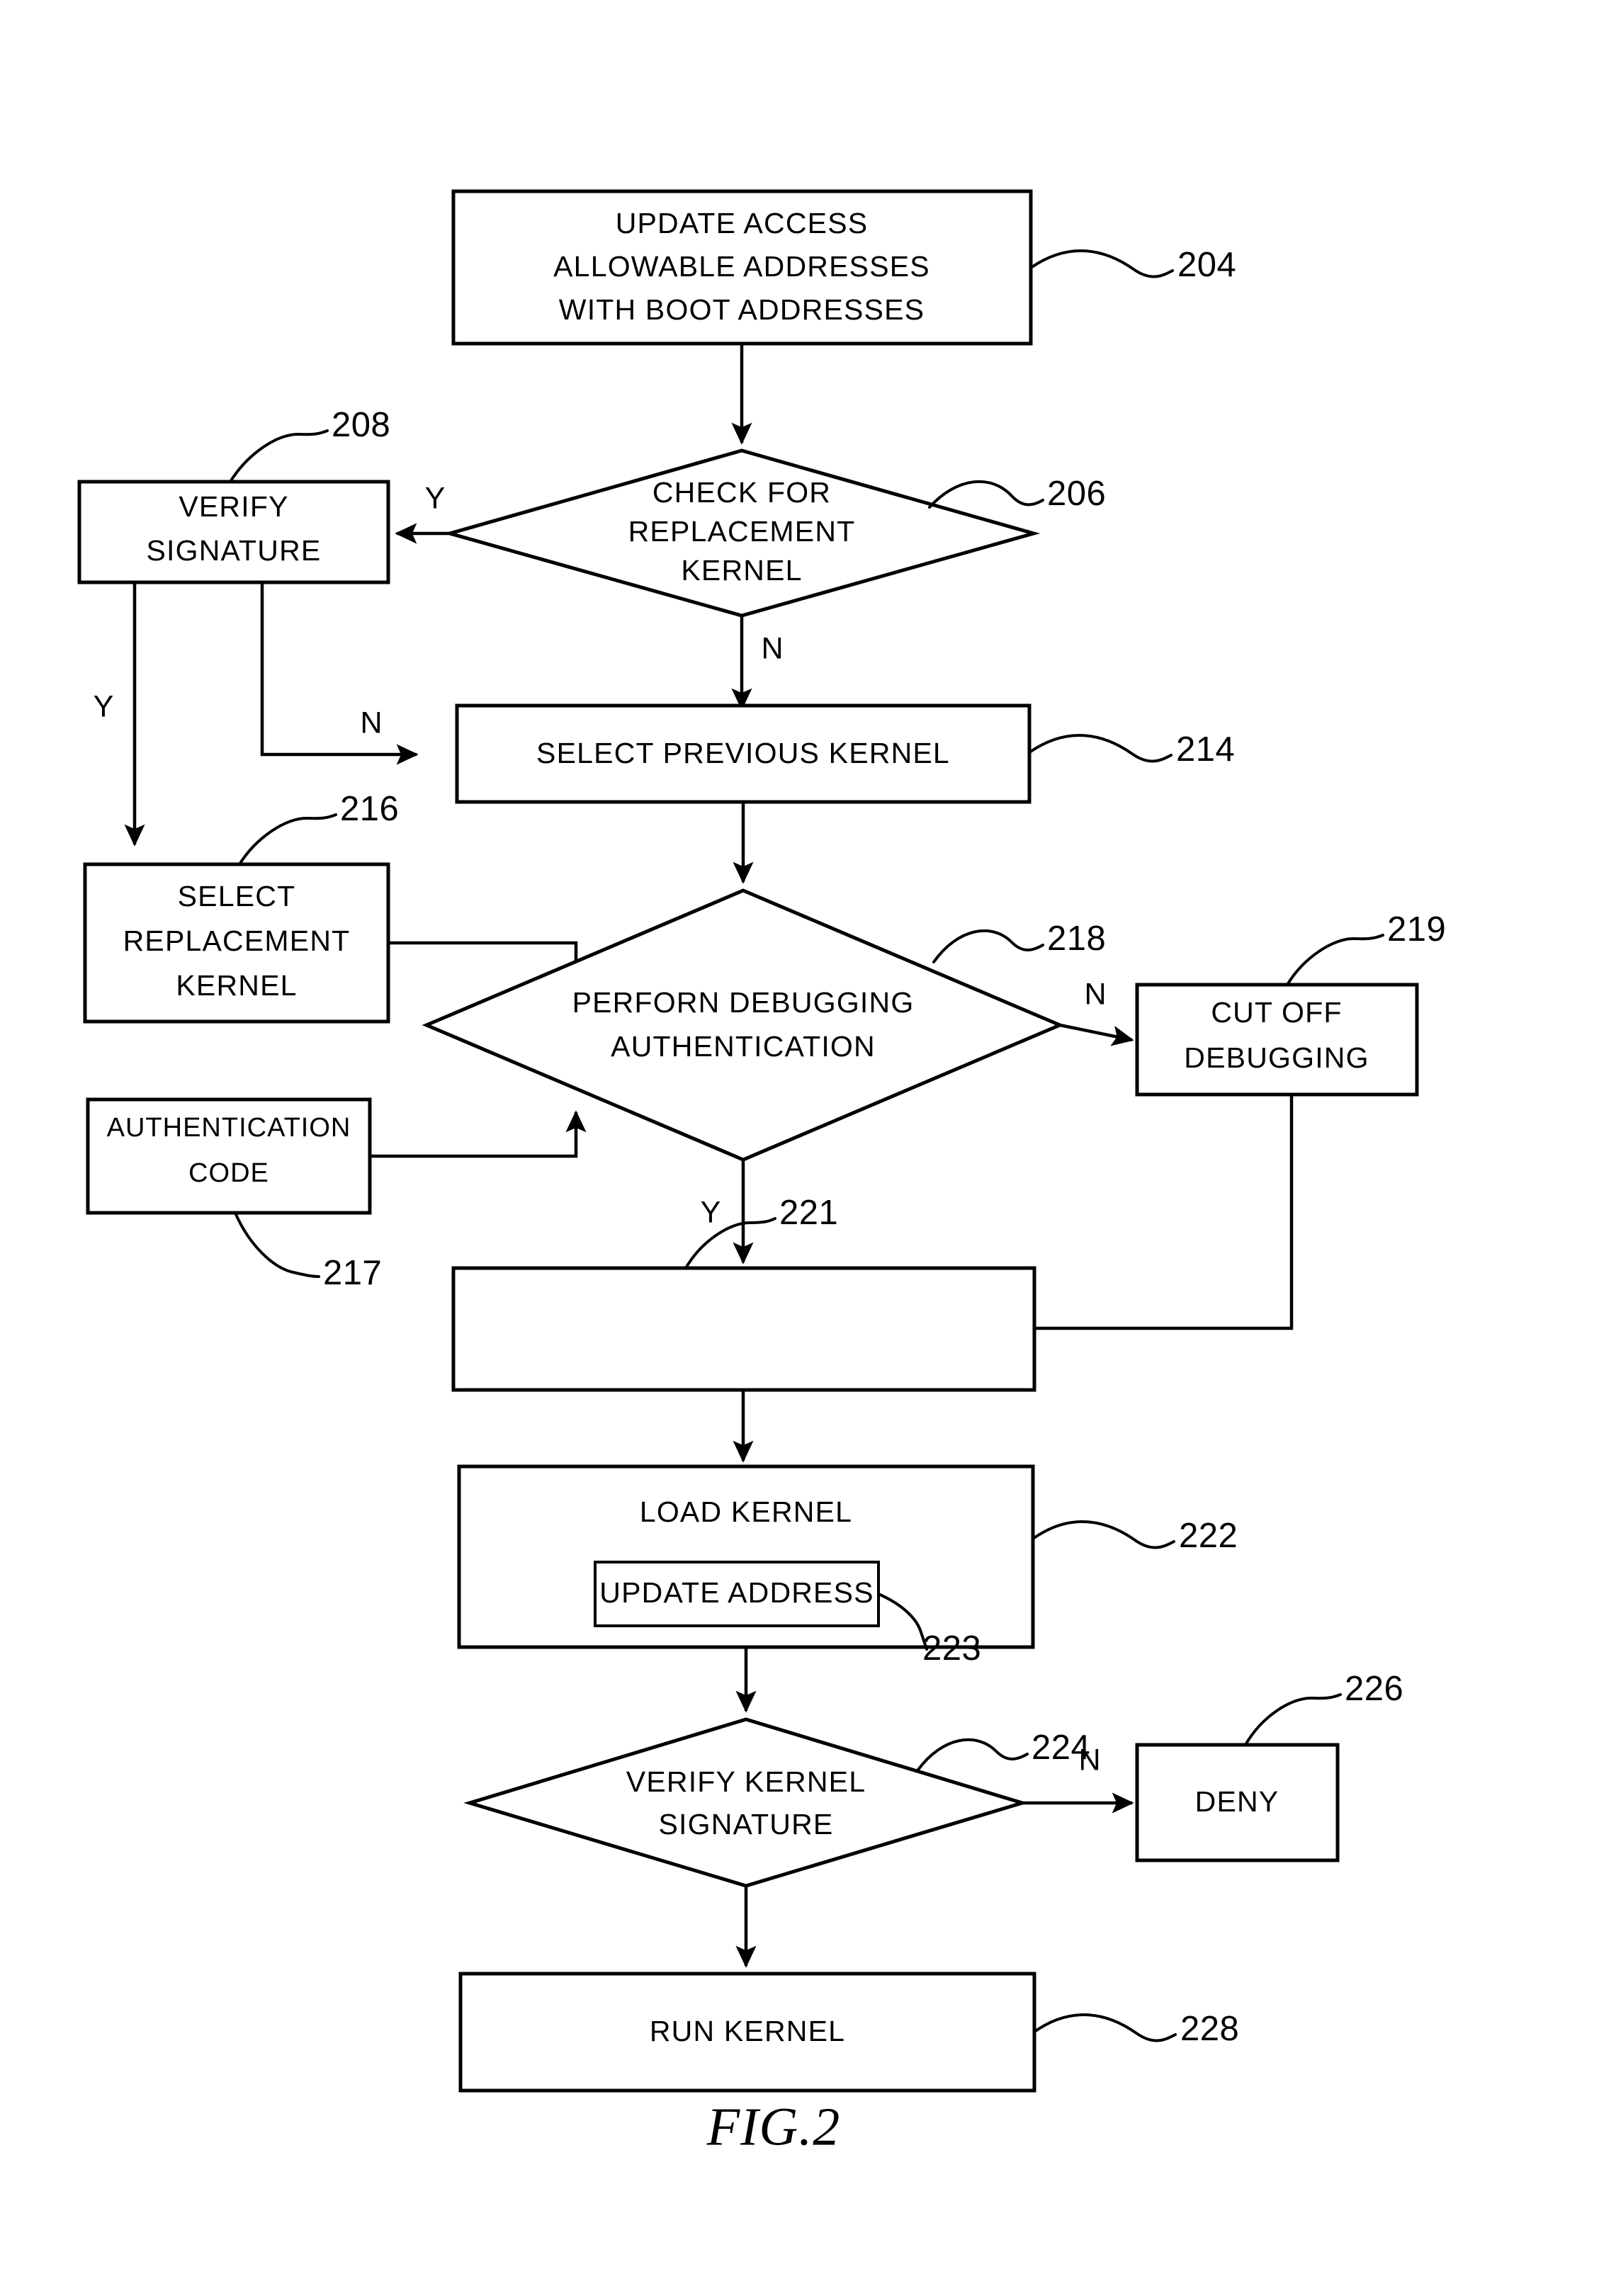 This screenshot has height=2296, width=1599. I want to click on update-access-line-3: WITH BOOT ADDRESSES, so click(742, 309).